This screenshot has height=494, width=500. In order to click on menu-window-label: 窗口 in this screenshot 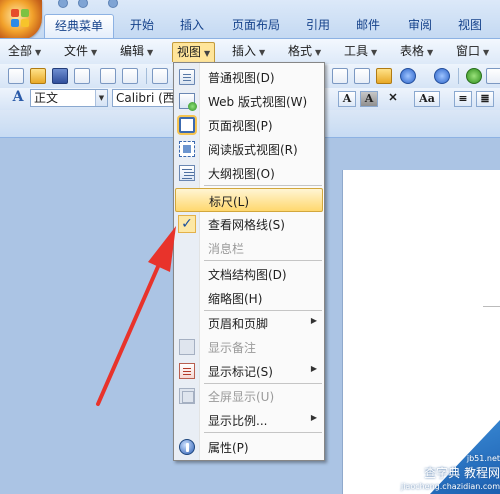, I will do `click(468, 51)`.